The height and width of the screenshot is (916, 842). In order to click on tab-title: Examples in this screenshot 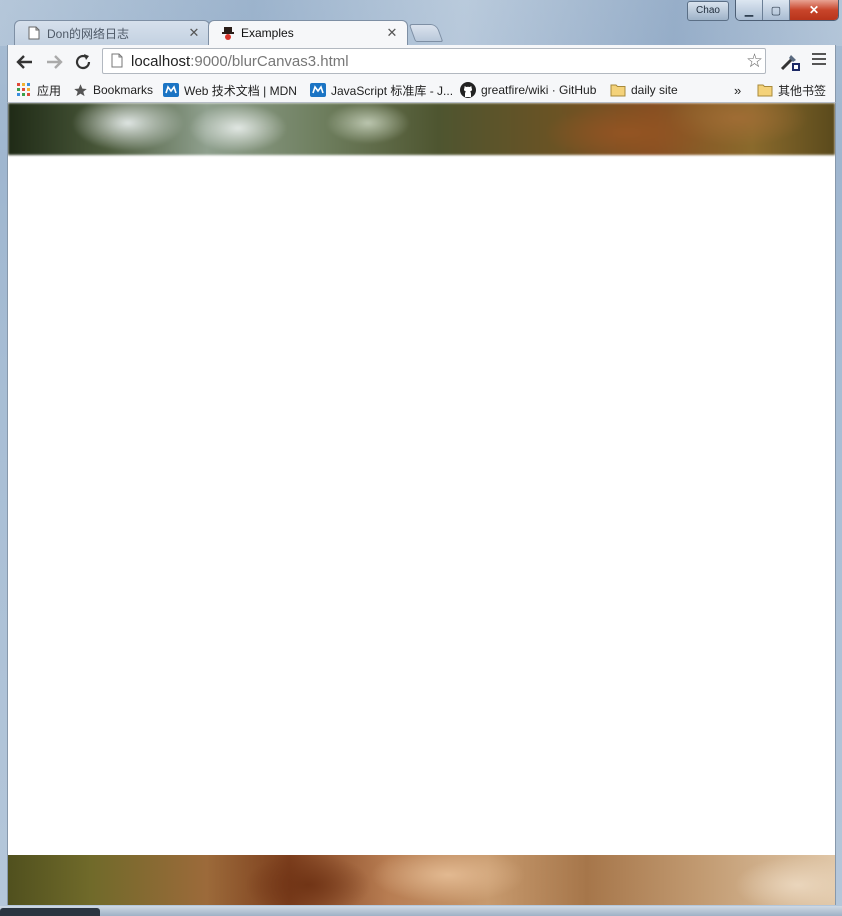, I will do `click(267, 33)`.